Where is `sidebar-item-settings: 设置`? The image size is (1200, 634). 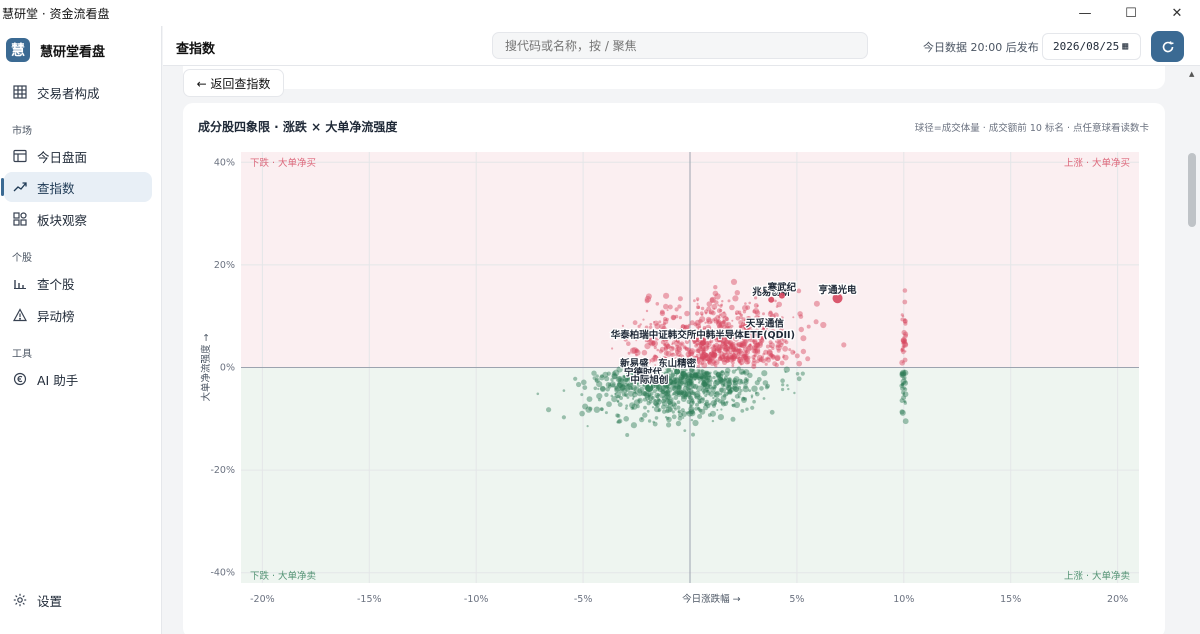
sidebar-item-settings: 设置 is located at coordinates (78, 600).